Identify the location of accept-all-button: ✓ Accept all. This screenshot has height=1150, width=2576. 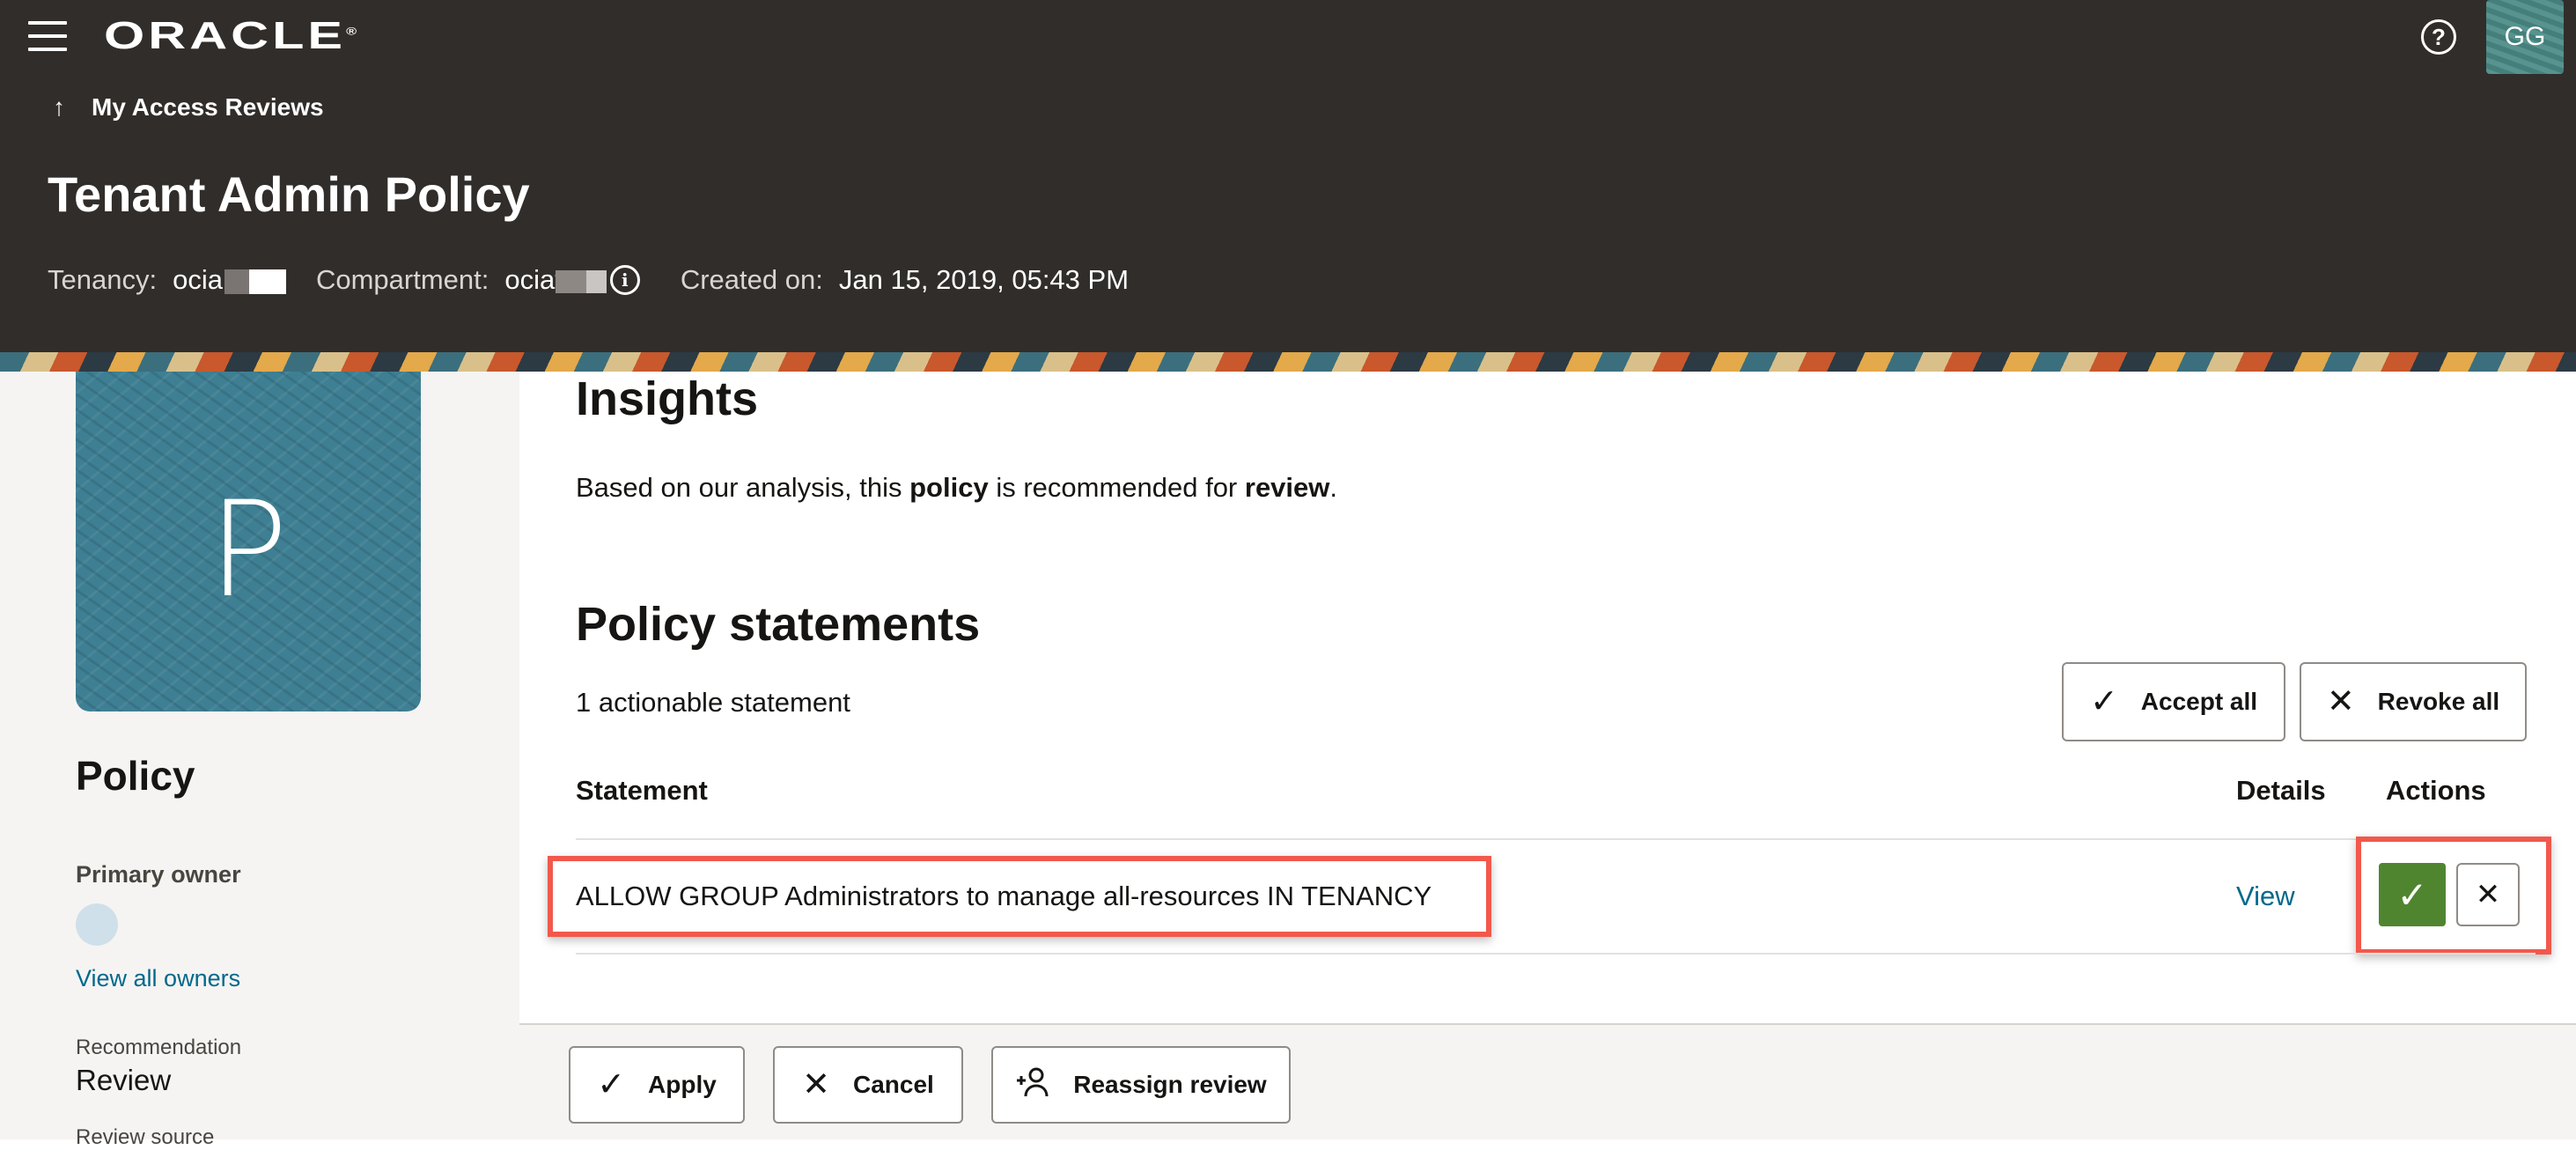
(2173, 701).